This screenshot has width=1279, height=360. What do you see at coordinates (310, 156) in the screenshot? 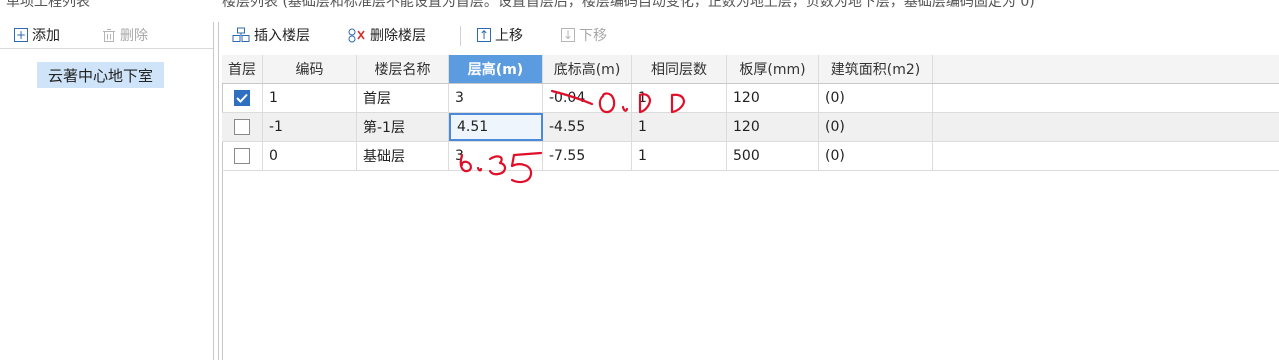
I see `cell-code: 0` at bounding box center [310, 156].